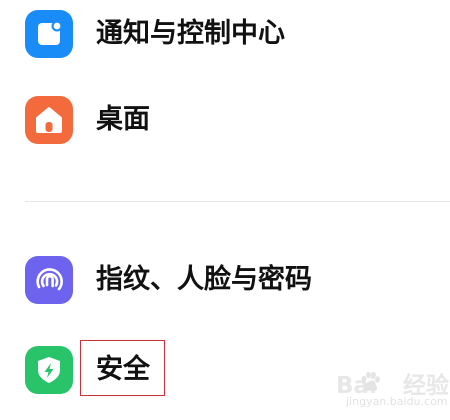  What do you see at coordinates (49, 120) in the screenshot?
I see `home-icon` at bounding box center [49, 120].